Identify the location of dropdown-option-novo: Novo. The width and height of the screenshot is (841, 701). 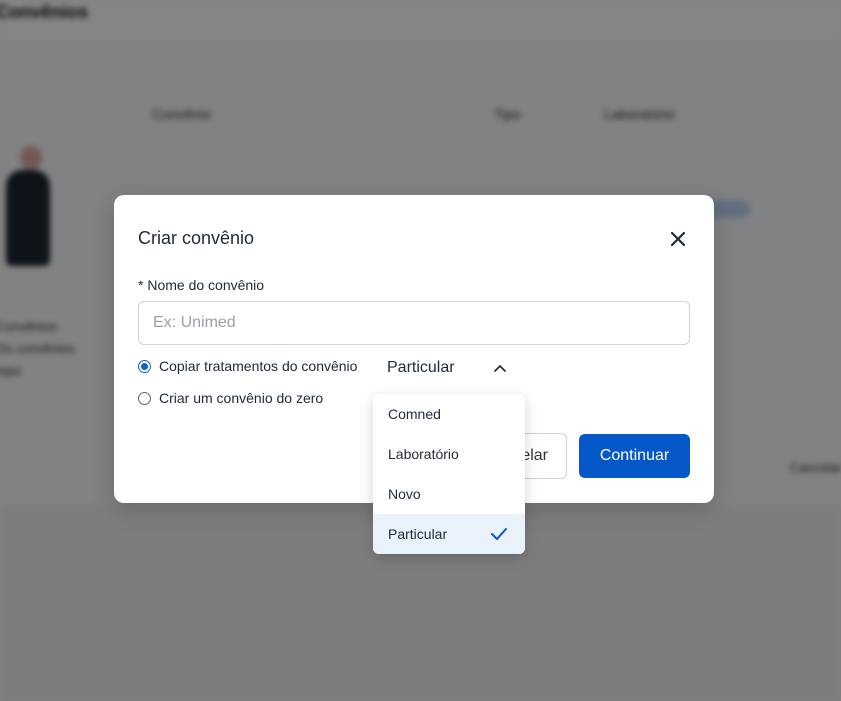
(449, 494).